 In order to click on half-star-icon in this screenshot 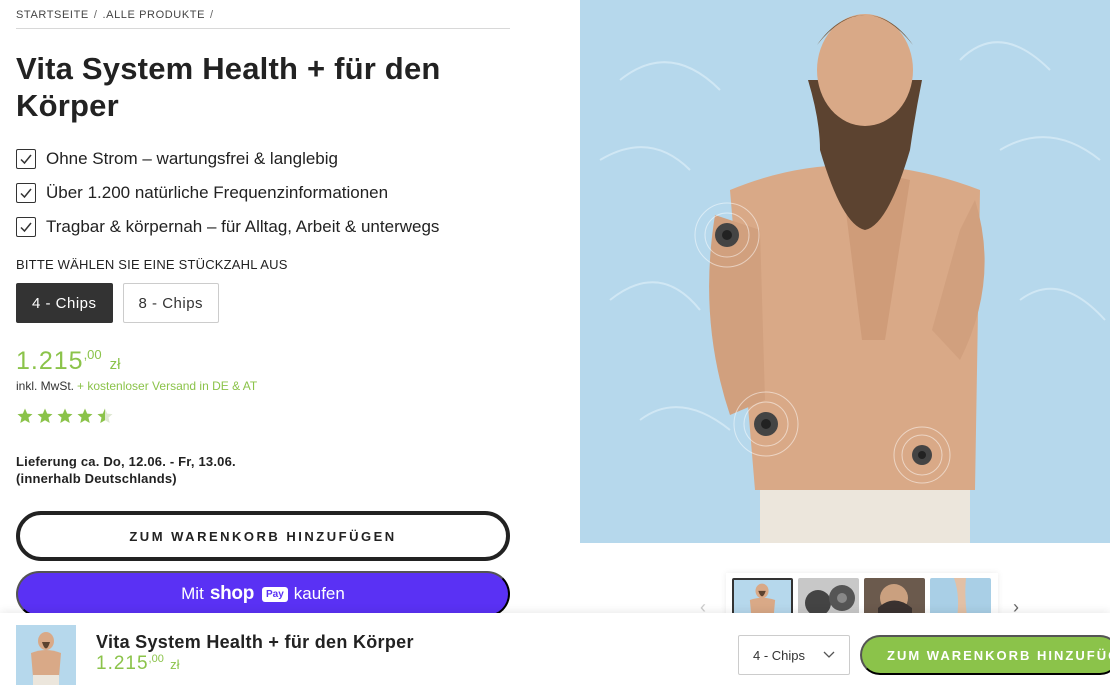, I will do `click(105, 415)`.